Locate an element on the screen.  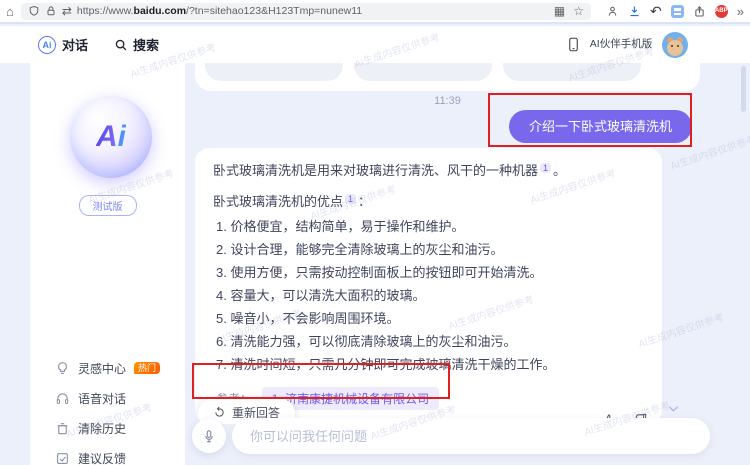
answer-point: 5. 噪音小，不会影响周围环境。 is located at coordinates (308, 319).